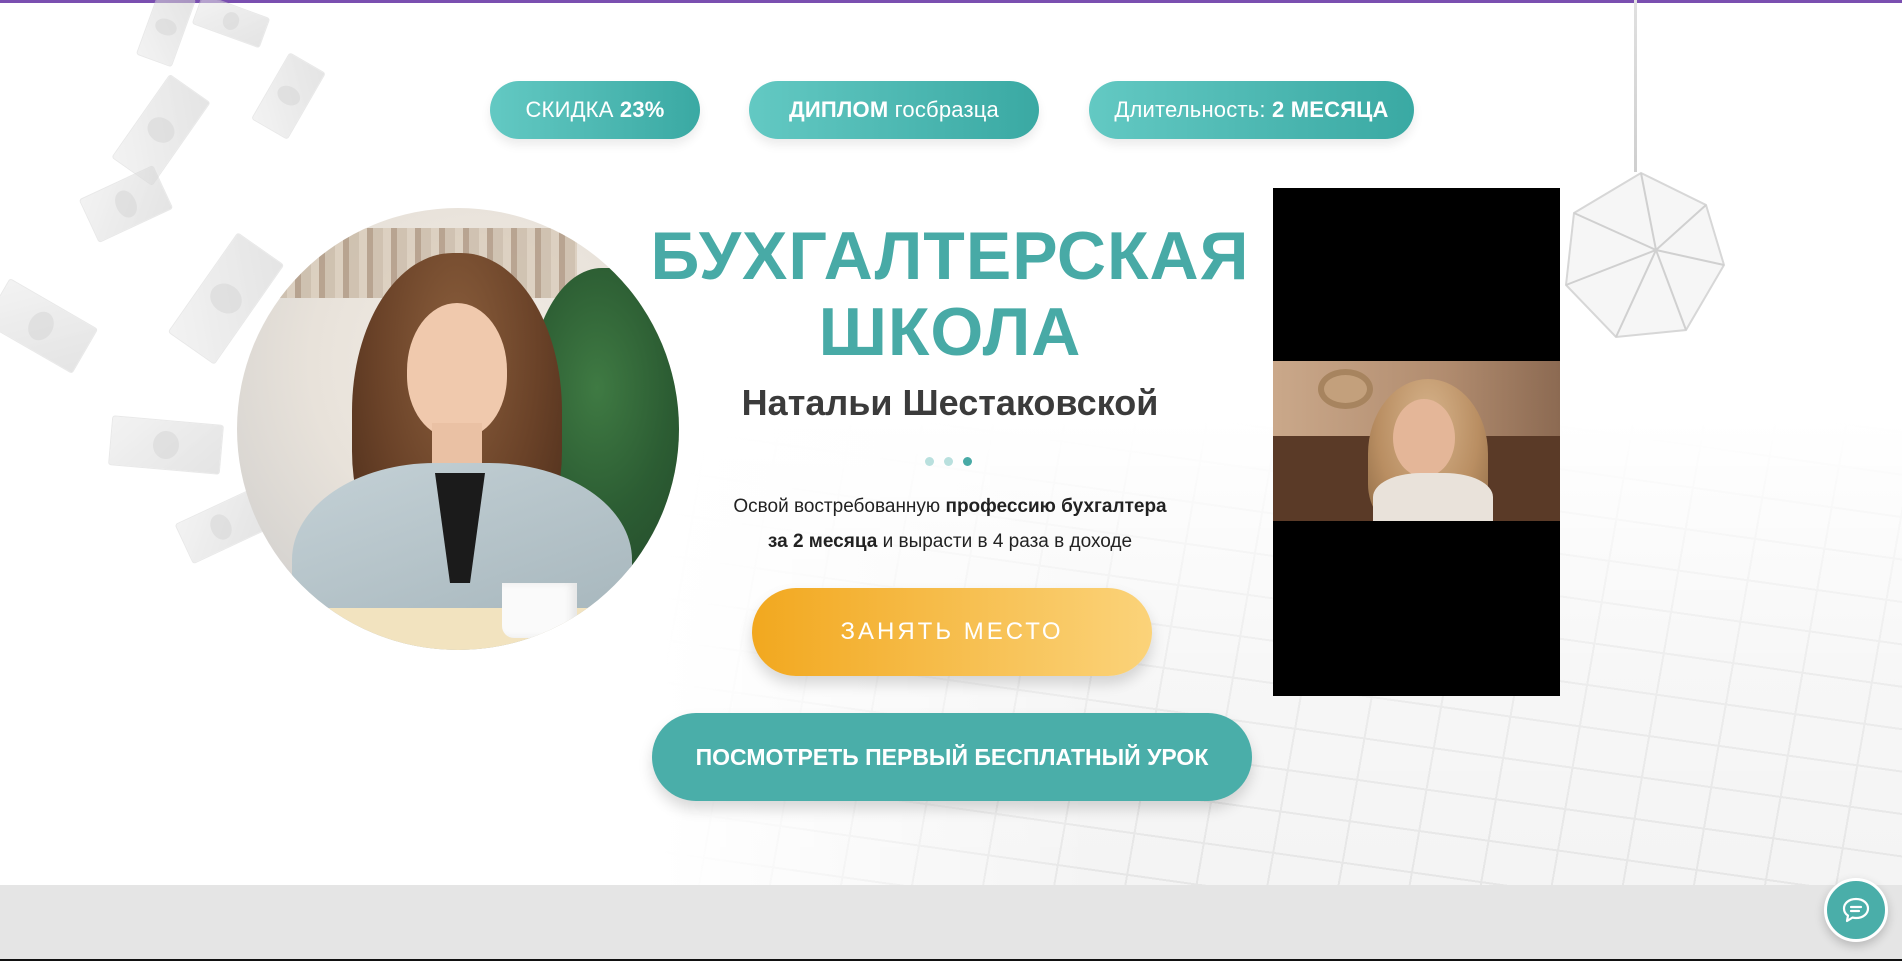 This screenshot has width=1902, height=961. I want to click on video-person-face, so click(1424, 438).